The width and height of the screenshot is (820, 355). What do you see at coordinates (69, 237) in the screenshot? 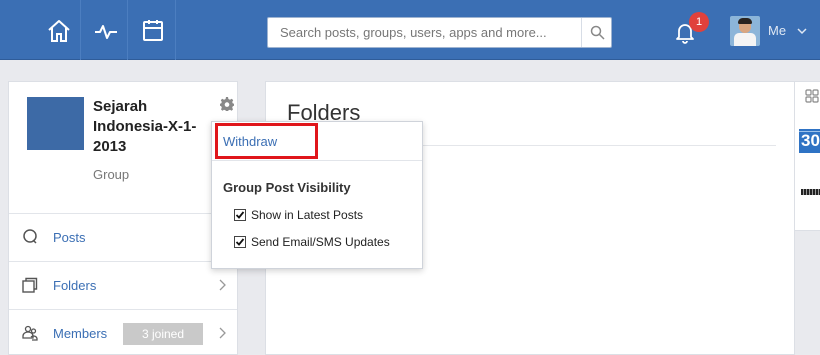
I see `sidebar-item-label: Posts` at bounding box center [69, 237].